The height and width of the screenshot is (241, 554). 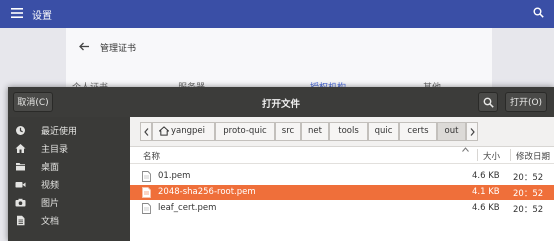 I want to click on breadcrumb-scroll-right, so click(x=472, y=131).